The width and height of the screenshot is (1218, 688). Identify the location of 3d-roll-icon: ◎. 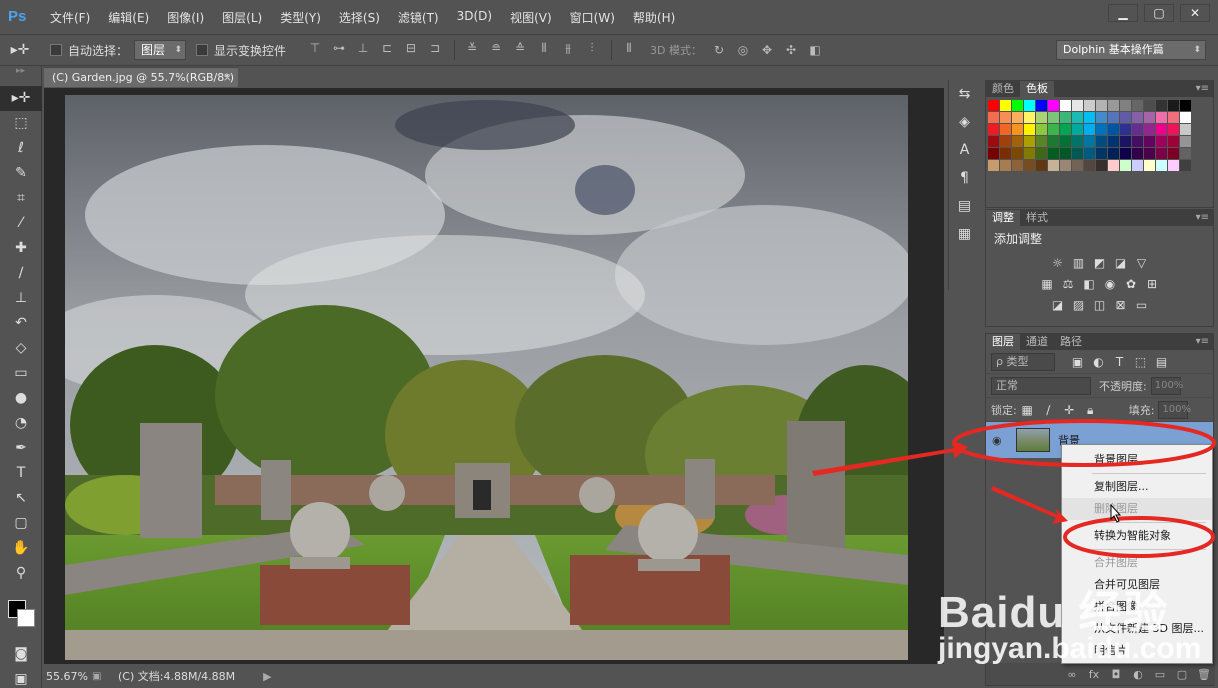
(743, 50).